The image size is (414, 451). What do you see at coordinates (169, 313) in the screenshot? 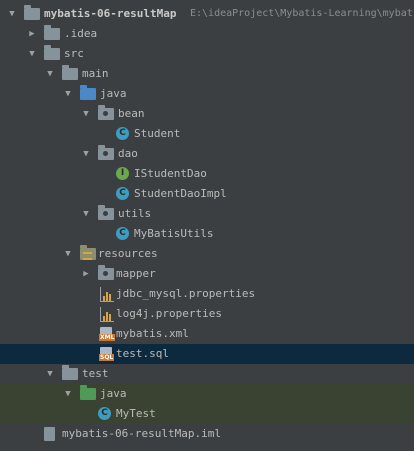
I see `tree-node-label: log4j.properties` at bounding box center [169, 313].